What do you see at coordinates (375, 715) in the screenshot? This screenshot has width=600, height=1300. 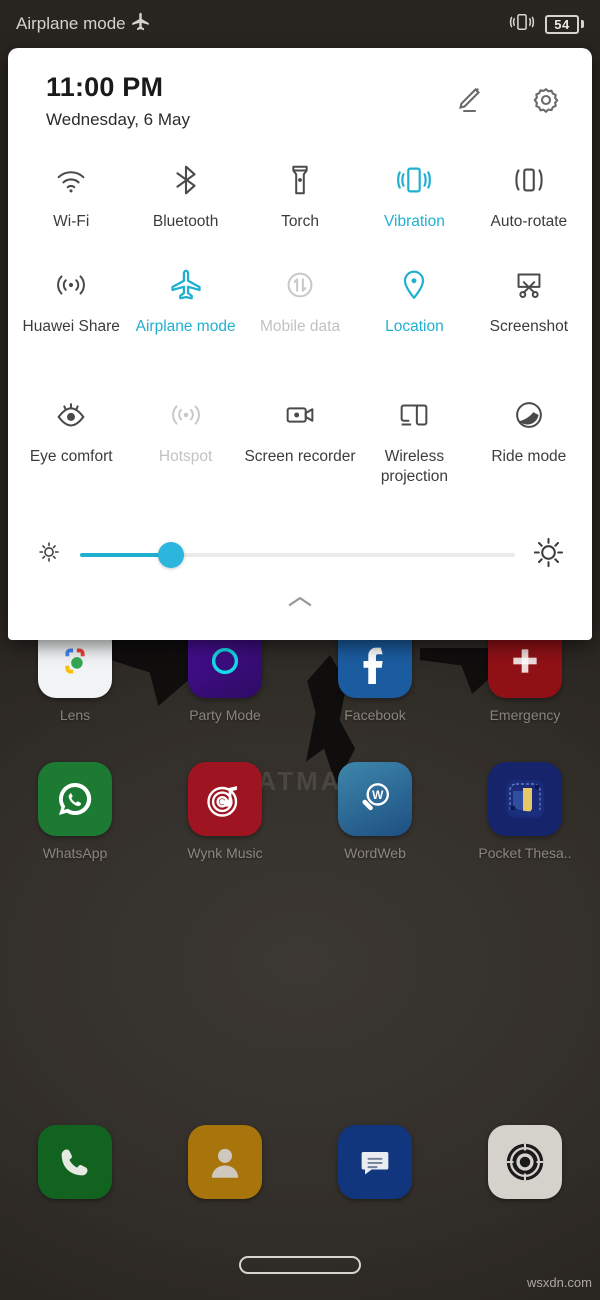 I see `app-label: Facebook` at bounding box center [375, 715].